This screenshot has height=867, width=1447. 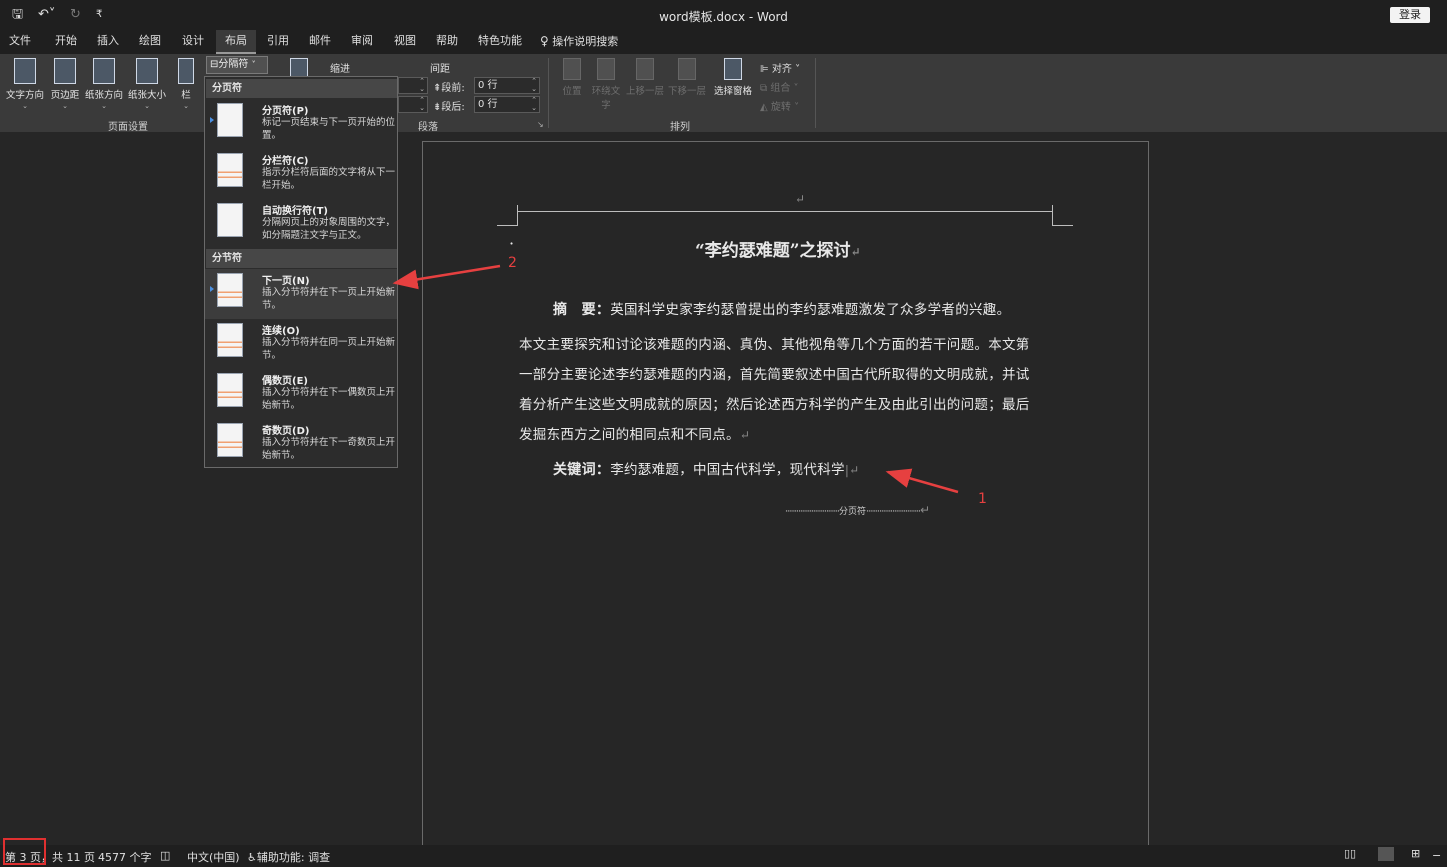 I want to click on annotation-arrows, so click(x=675, y=379).